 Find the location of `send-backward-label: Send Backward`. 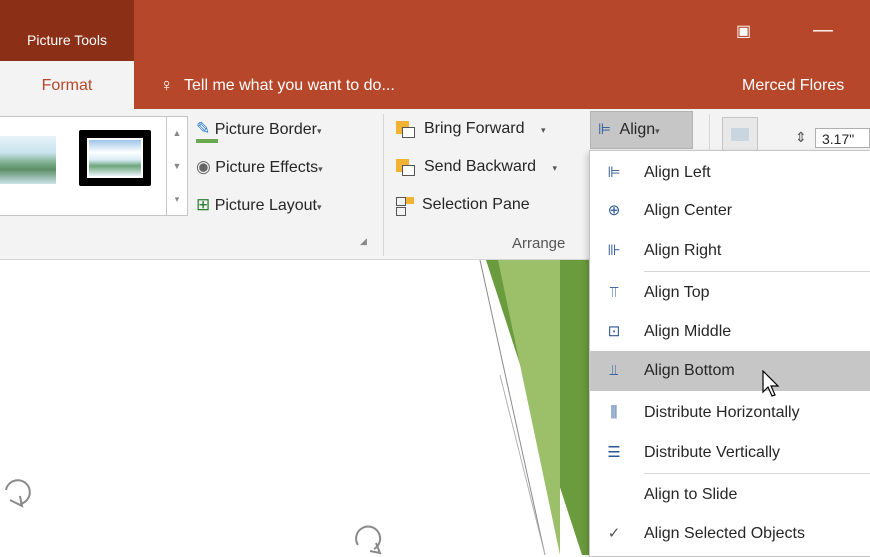

send-backward-label: Send Backward is located at coordinates (480, 166).